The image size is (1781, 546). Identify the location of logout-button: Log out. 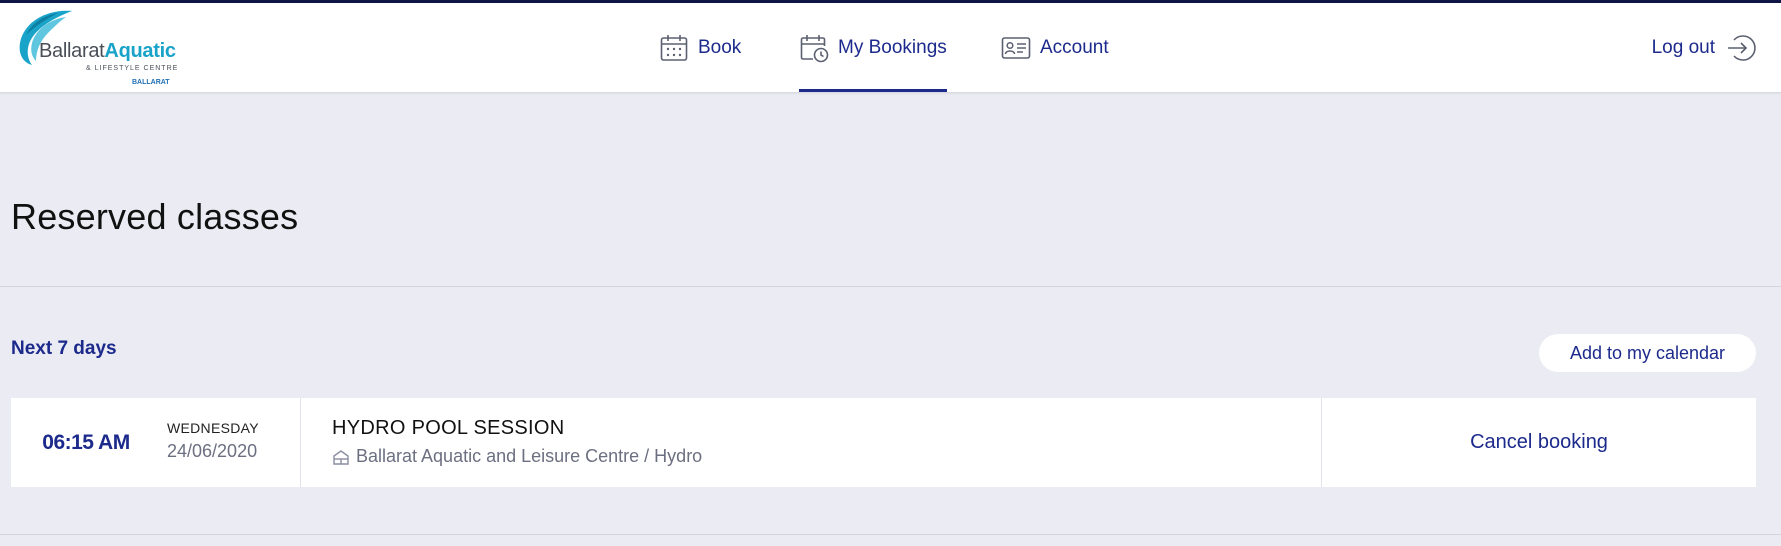
(1704, 47).